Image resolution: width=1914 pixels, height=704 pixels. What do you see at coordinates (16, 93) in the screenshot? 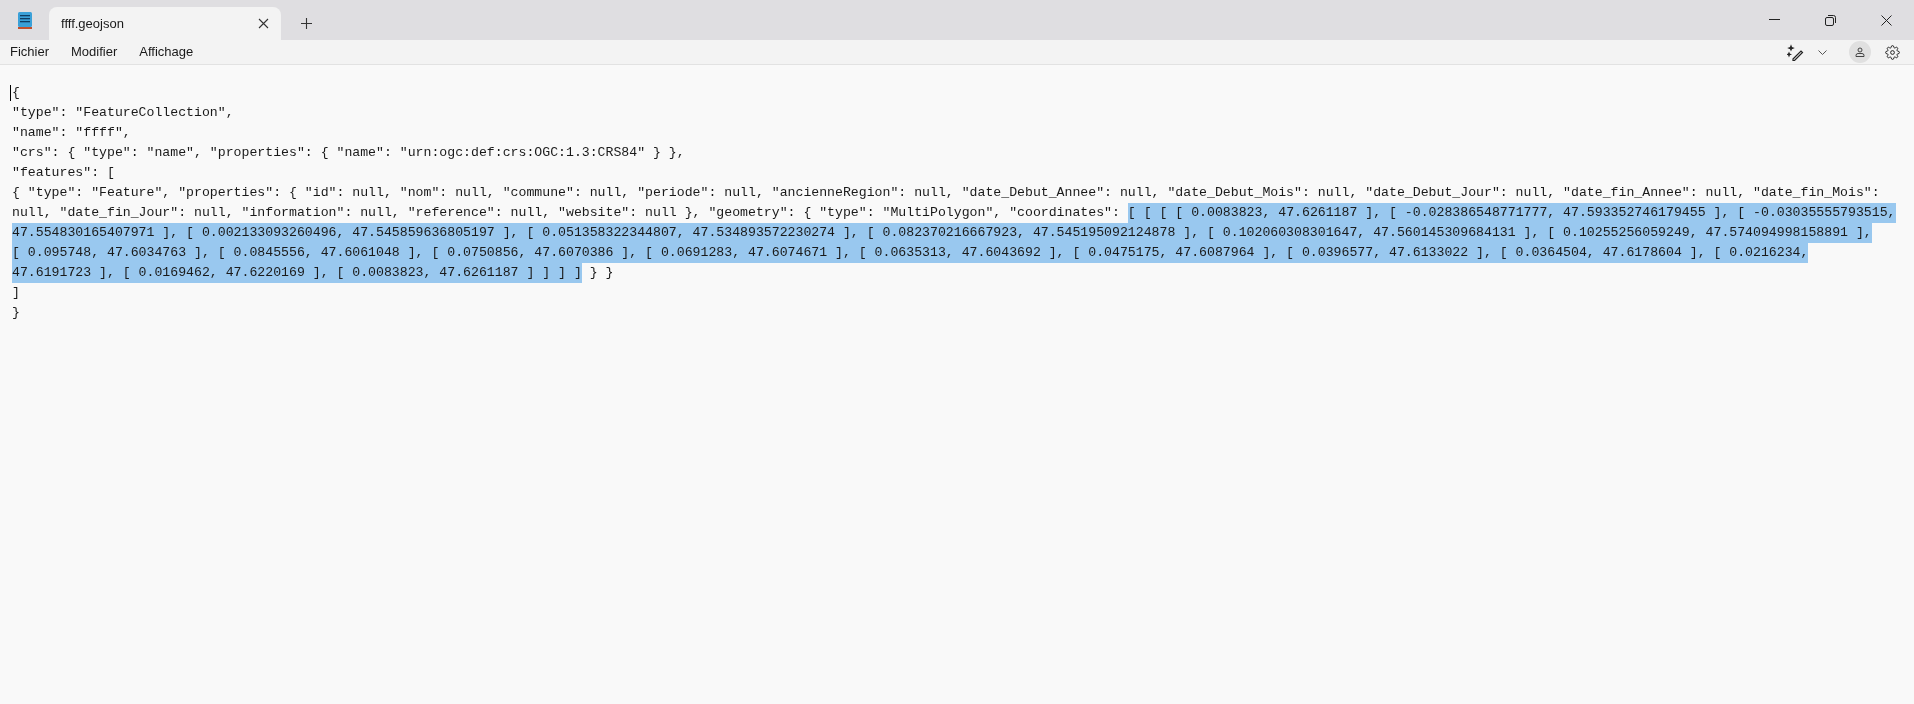
I see `code-text: {` at bounding box center [16, 93].